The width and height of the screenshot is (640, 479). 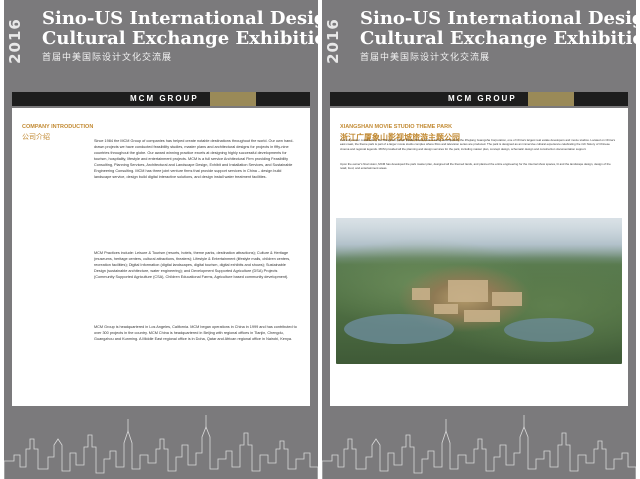 I want to click on section-heading-cn: 公司介绍, so click(x=36, y=137).